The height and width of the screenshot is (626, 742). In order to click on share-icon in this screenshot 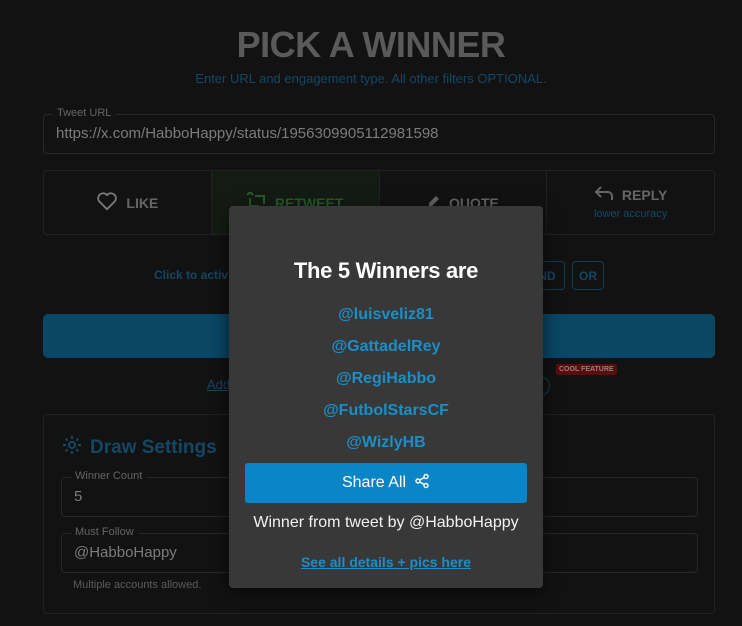, I will do `click(422, 483)`.